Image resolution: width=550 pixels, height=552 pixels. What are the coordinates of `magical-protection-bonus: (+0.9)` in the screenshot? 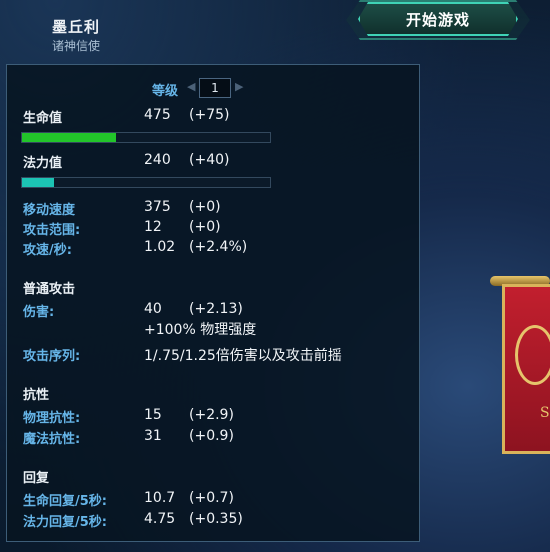 It's located at (211, 436).